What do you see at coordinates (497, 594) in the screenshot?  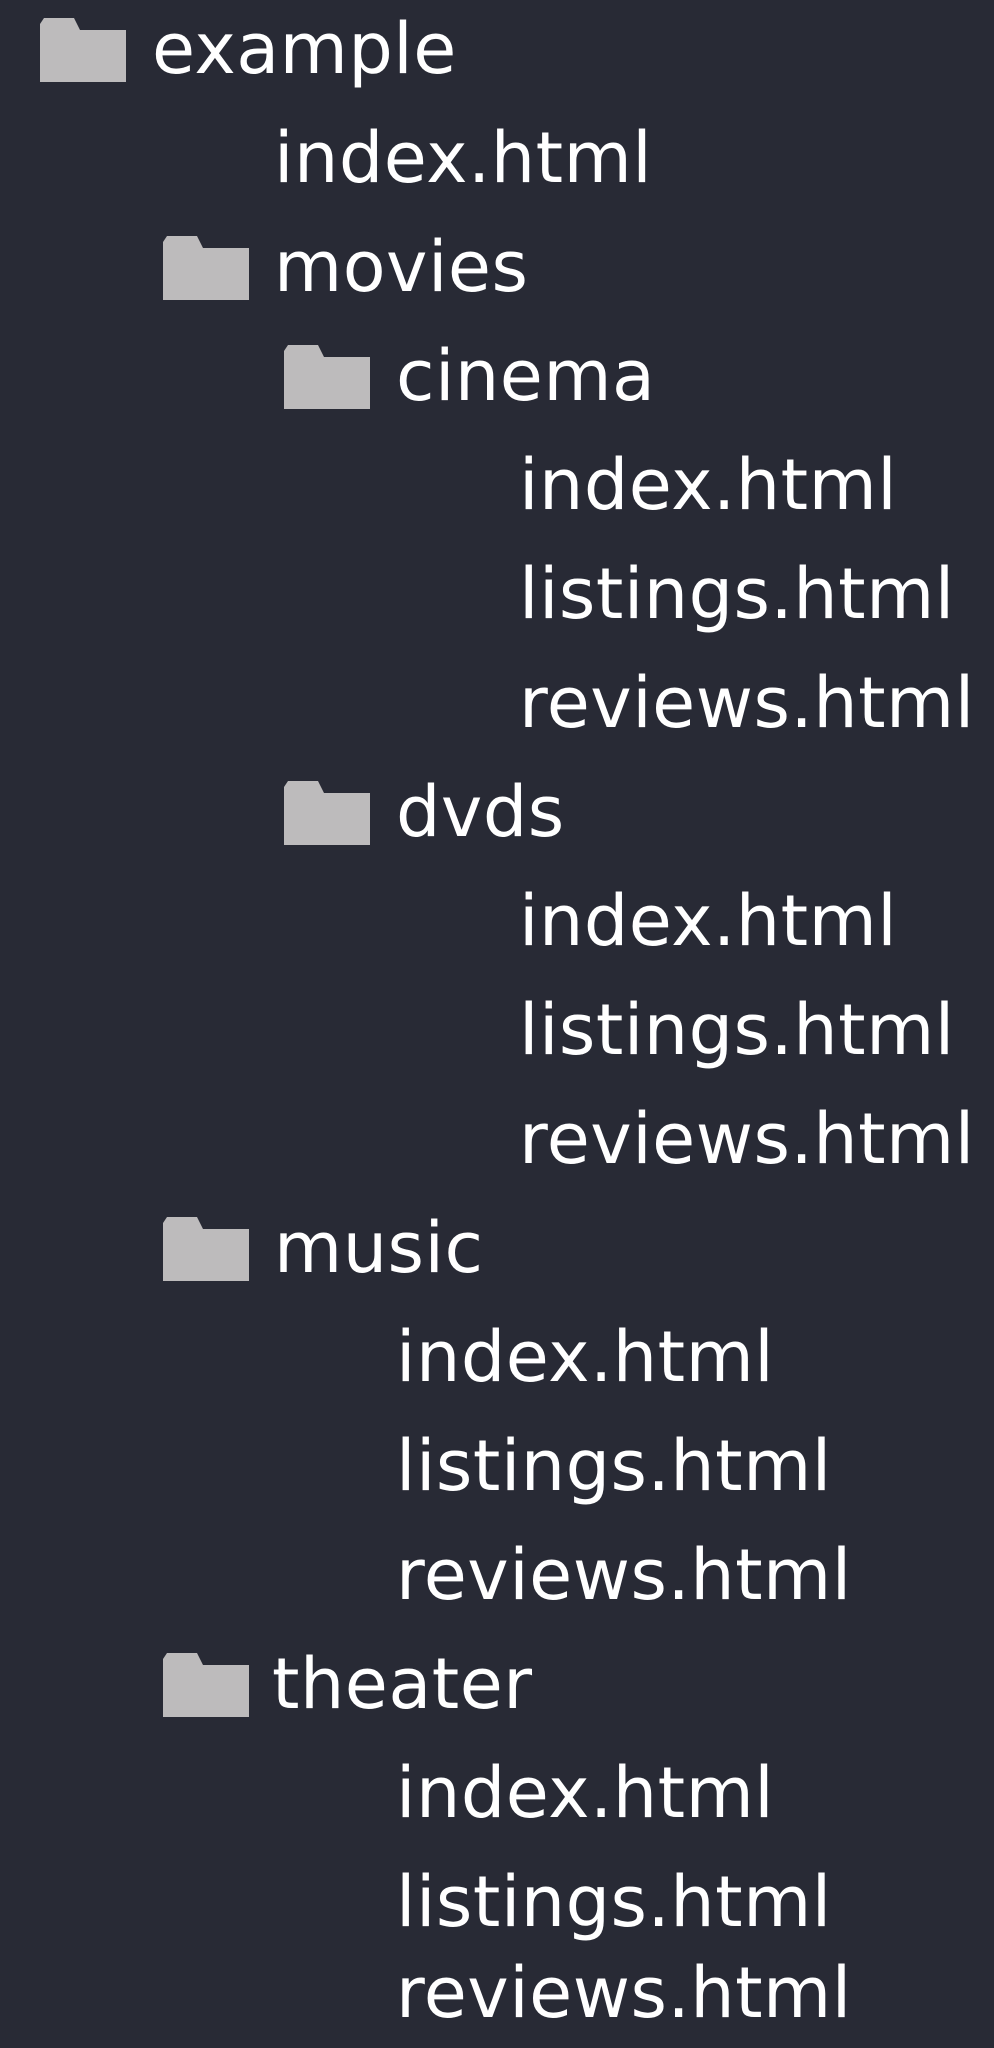 I see `tree-file-cinema-listings: listings.html` at bounding box center [497, 594].